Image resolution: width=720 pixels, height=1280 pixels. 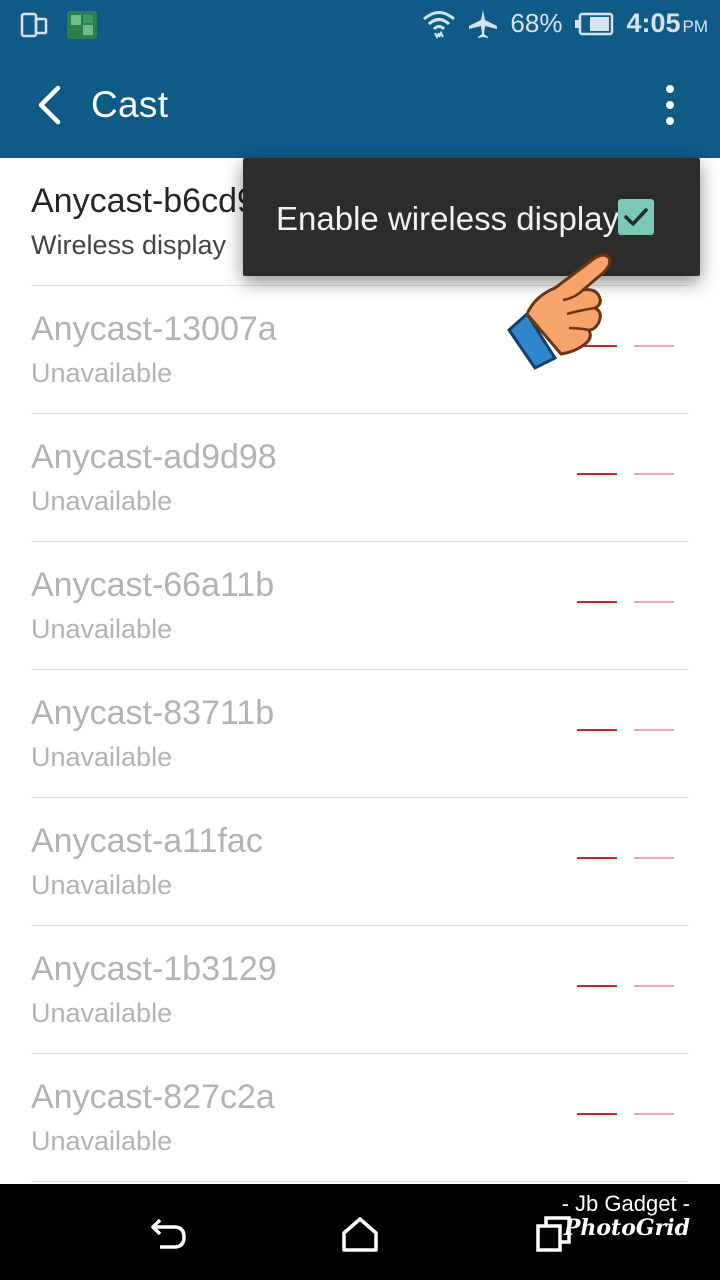 What do you see at coordinates (360, 1118) in the screenshot?
I see `device-row: Anycast-827c2a Unavailable` at bounding box center [360, 1118].